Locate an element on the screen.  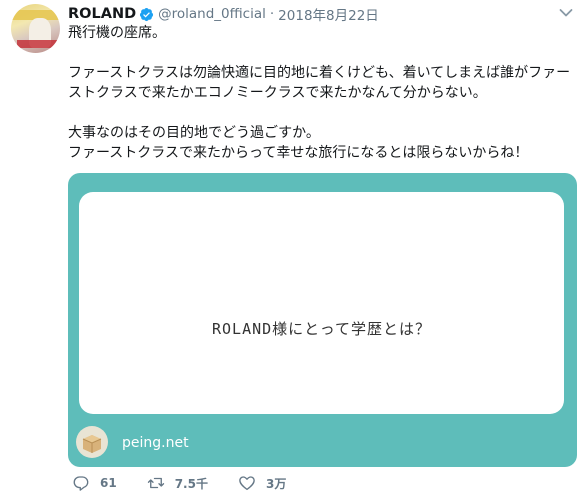
user-handle: @roland_0fficial is located at coordinates (212, 14).